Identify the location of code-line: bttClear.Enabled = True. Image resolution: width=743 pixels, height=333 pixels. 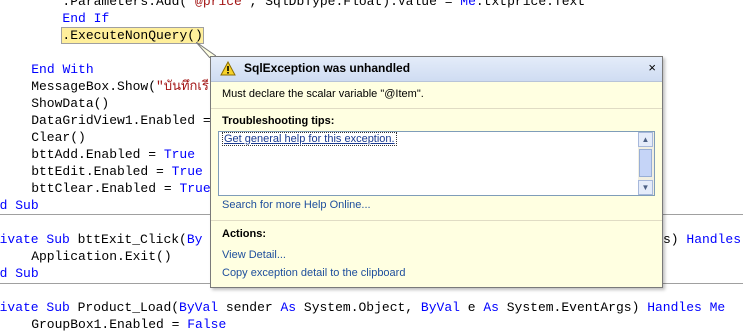
(105, 188).